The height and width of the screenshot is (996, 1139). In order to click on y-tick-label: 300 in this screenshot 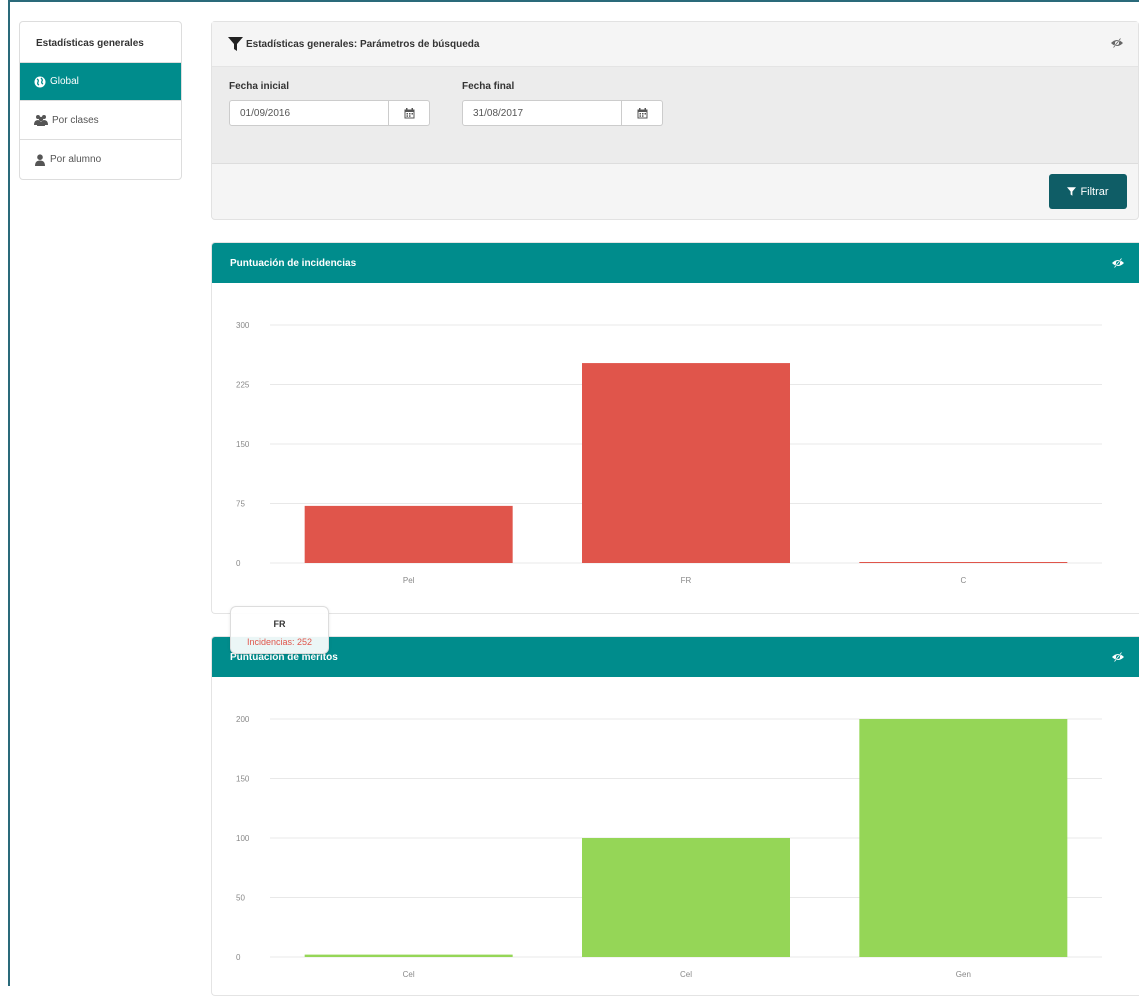, I will do `click(243, 325)`.